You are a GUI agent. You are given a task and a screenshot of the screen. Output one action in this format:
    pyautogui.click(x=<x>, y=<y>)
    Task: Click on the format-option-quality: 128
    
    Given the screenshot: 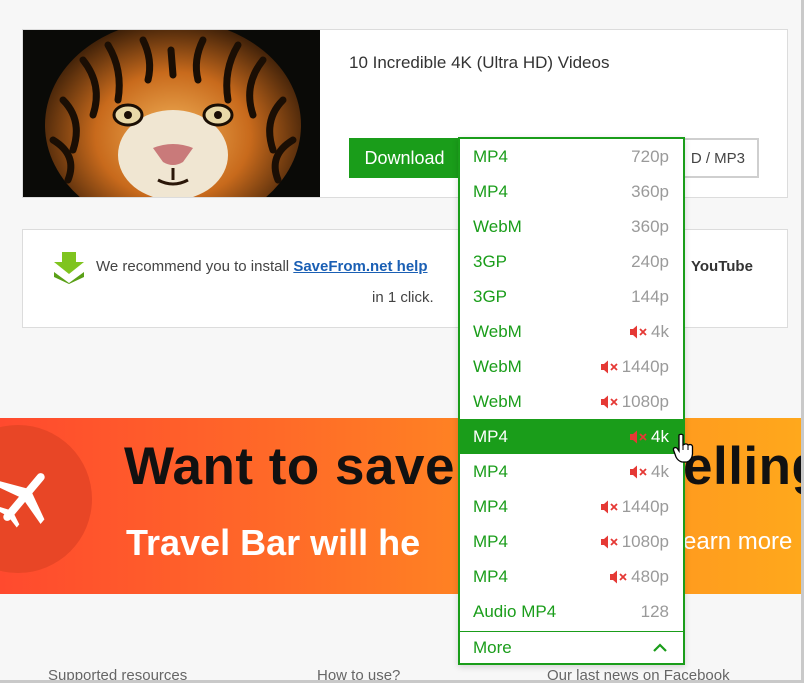 What is the action you would take?
    pyautogui.click(x=655, y=612)
    